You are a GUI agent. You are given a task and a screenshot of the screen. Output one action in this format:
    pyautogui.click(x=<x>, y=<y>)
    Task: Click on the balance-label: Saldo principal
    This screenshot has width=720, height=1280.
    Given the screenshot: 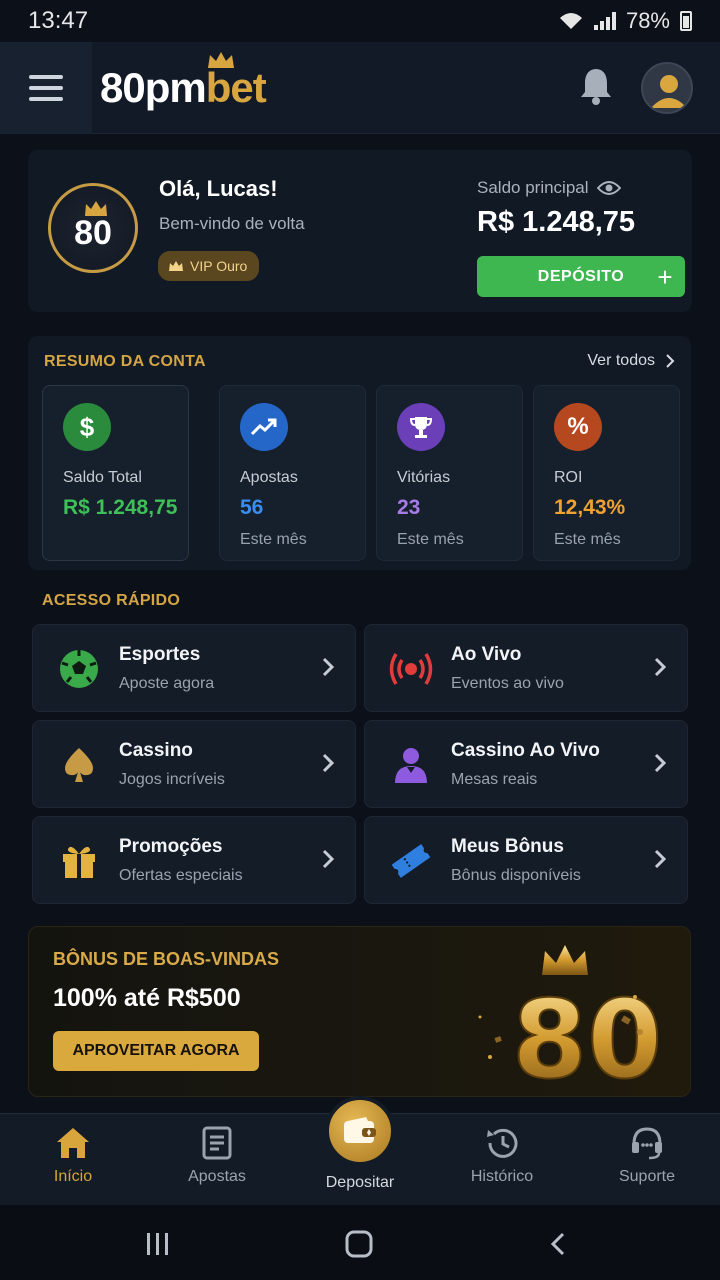 What is the action you would take?
    pyautogui.click(x=549, y=188)
    